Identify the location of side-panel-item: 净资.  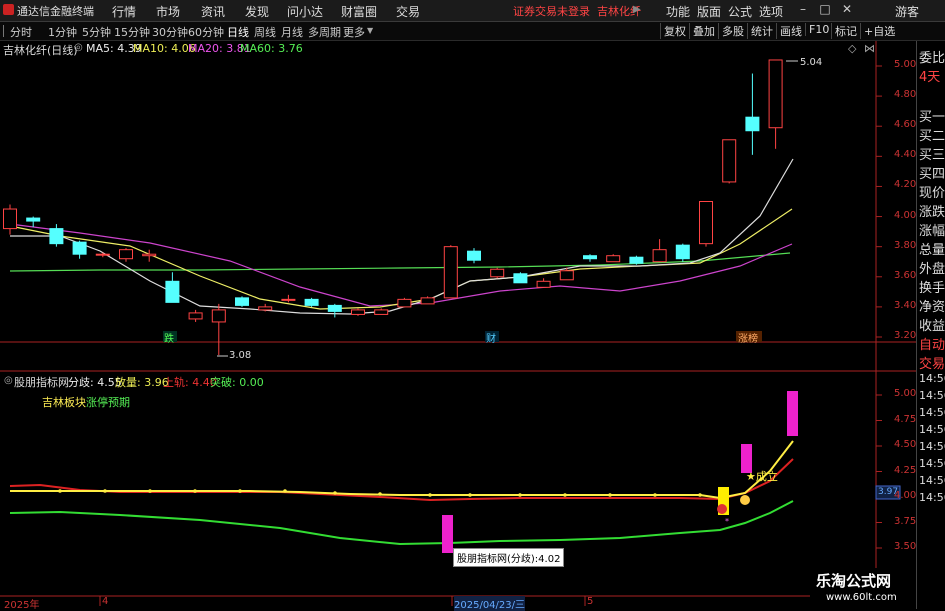
(932, 305).